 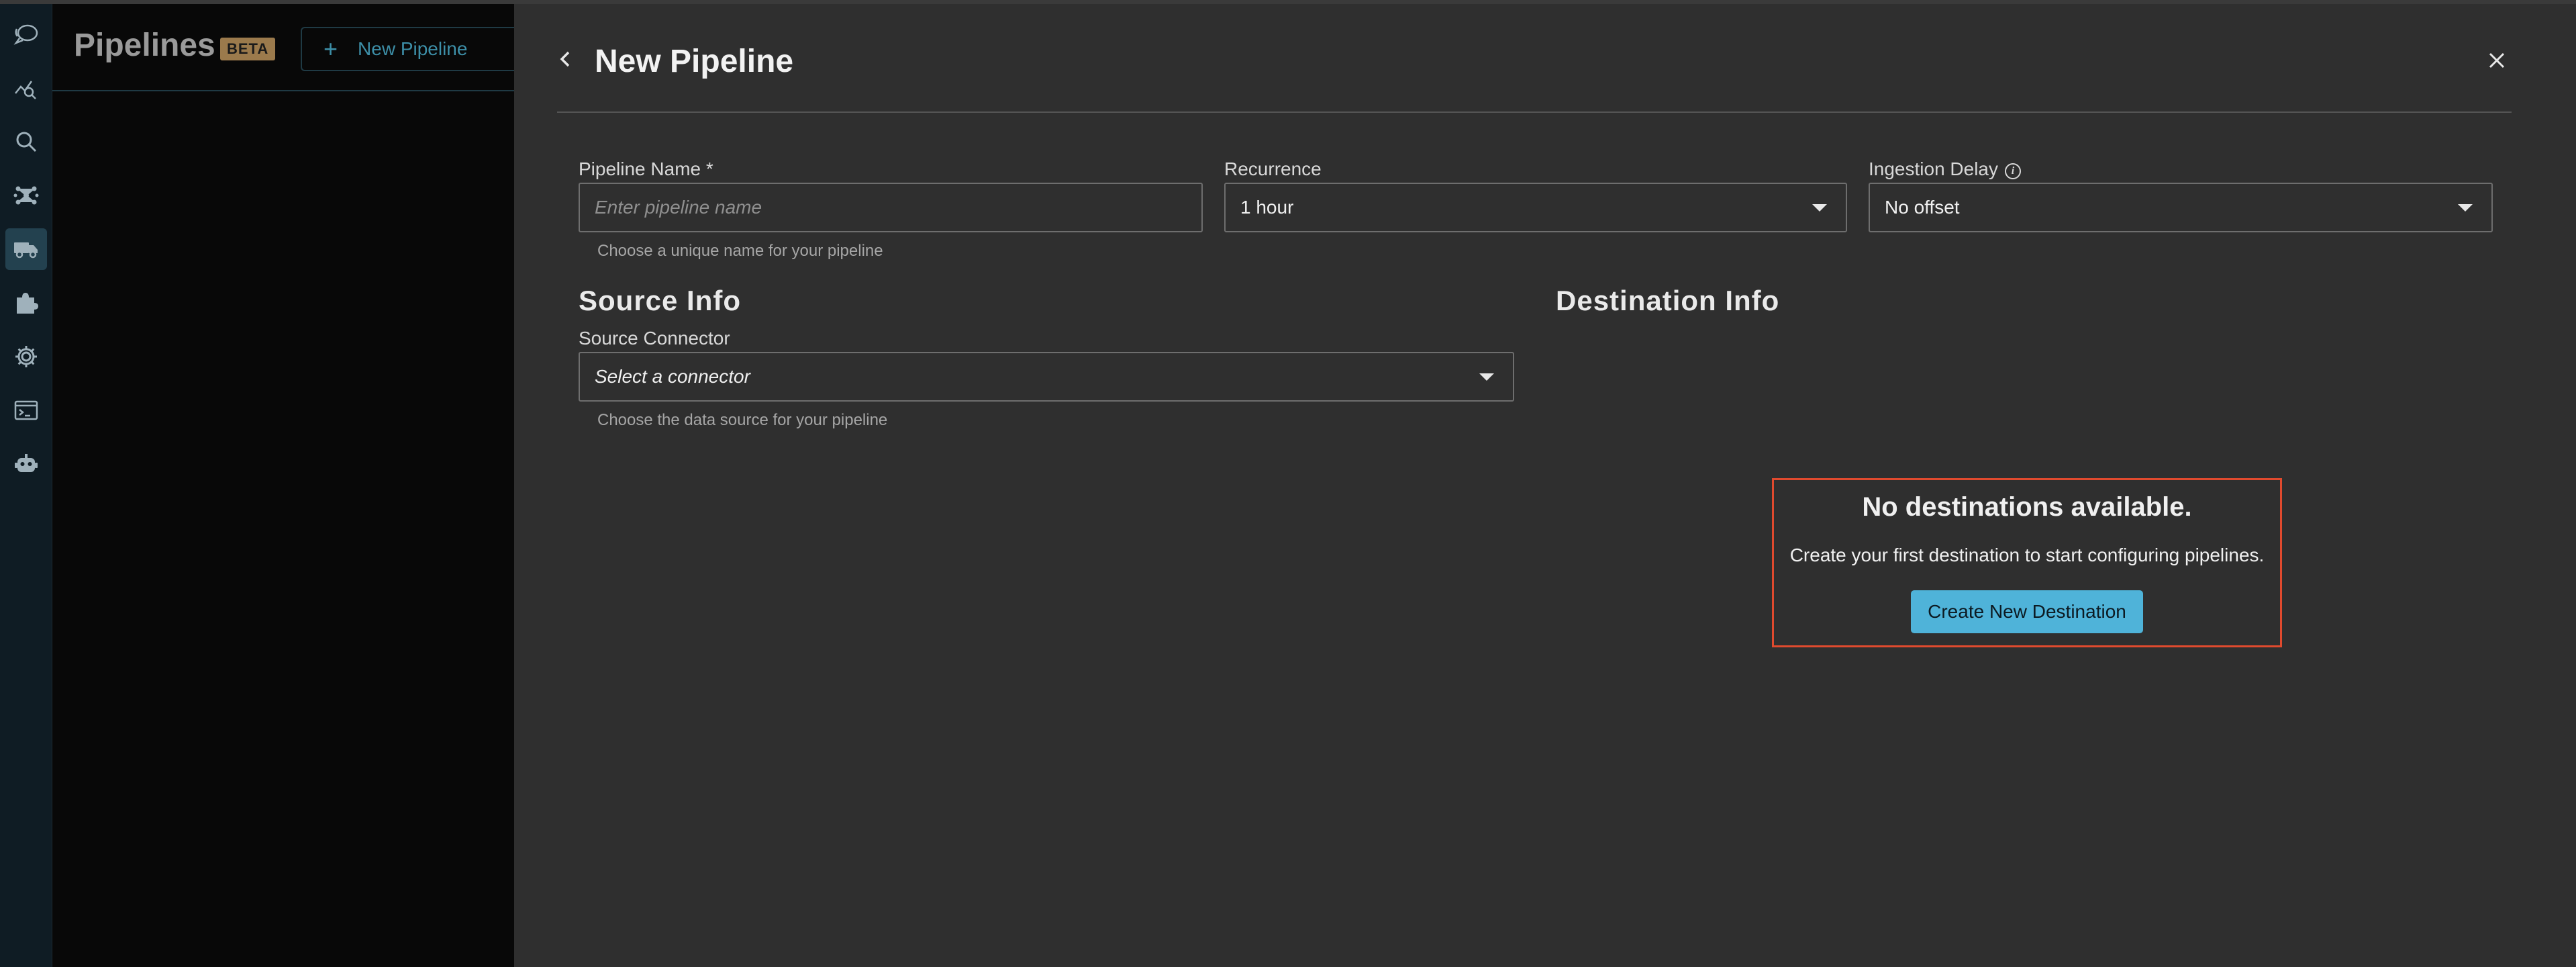 I want to click on recurrence-label: Recurrence, so click(x=1273, y=168).